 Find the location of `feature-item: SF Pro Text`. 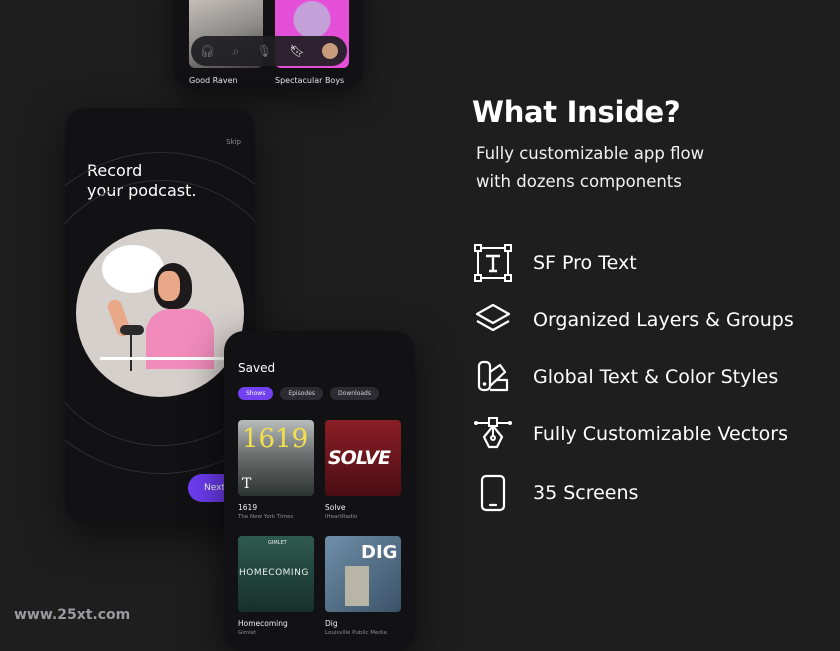

feature-item: SF Pro Text is located at coordinates (555, 263).